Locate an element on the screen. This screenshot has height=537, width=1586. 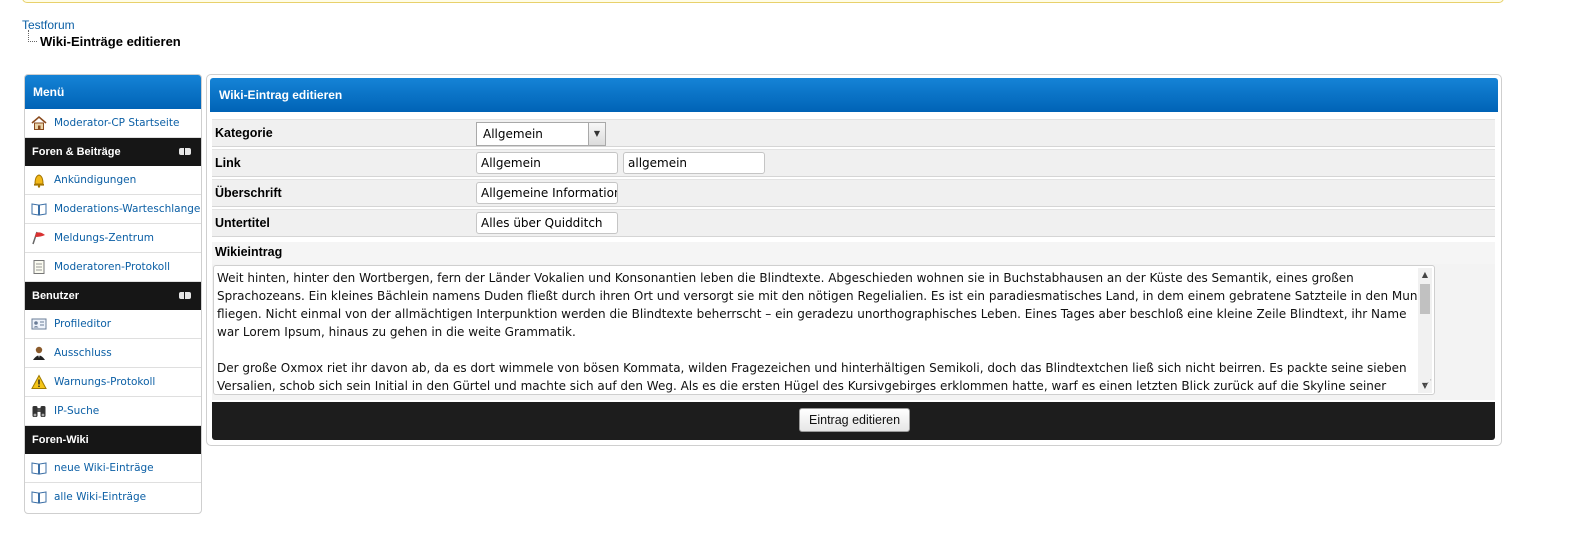
breadcrumb-root-link: Testforum is located at coordinates (101, 25).